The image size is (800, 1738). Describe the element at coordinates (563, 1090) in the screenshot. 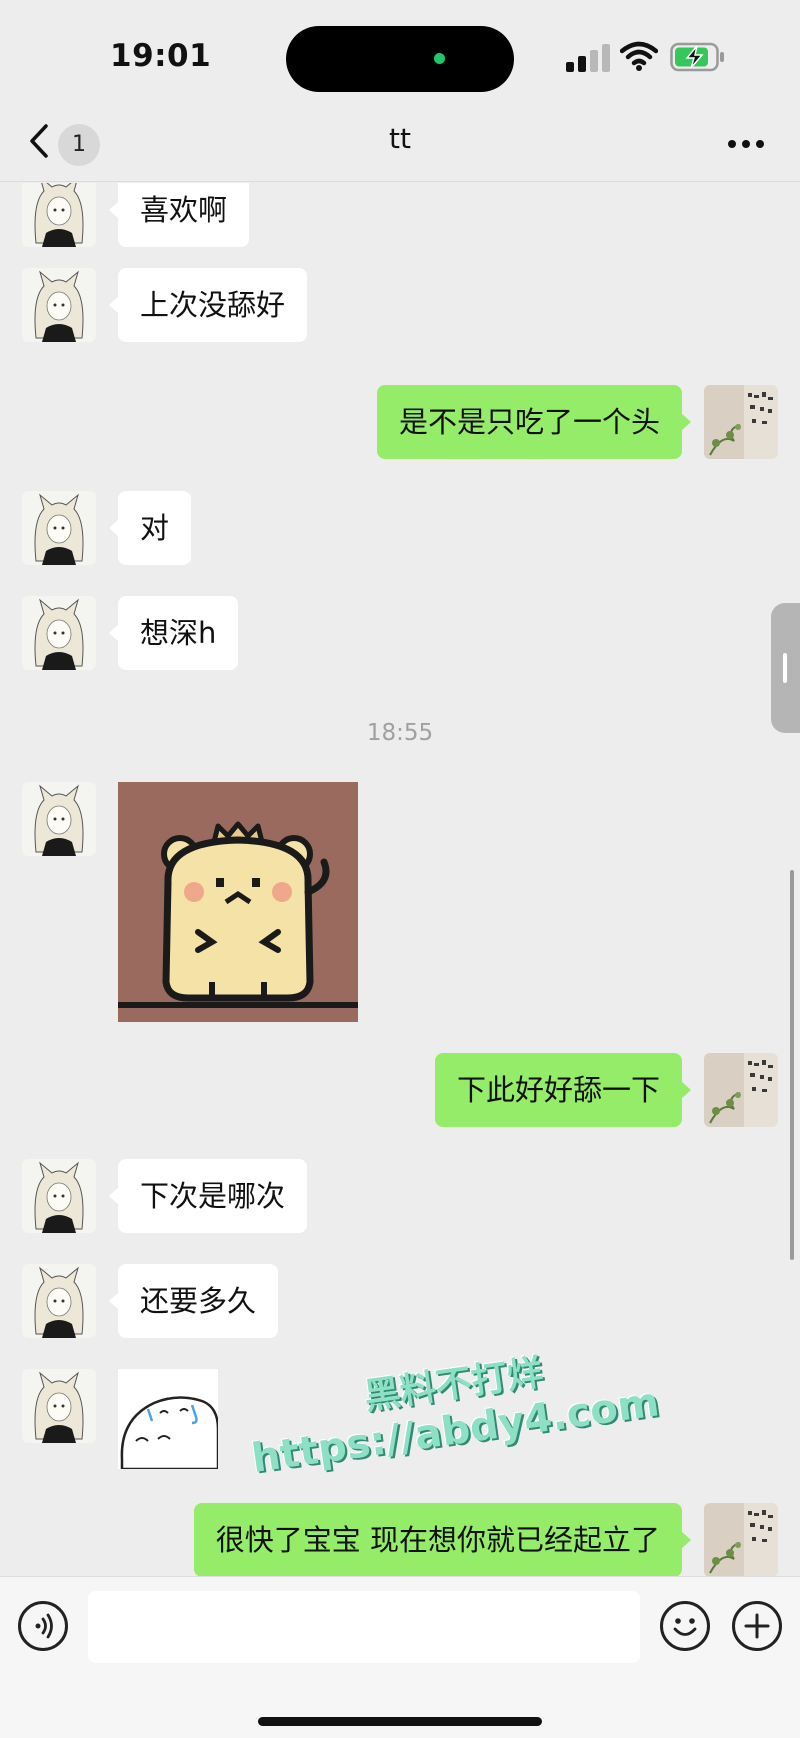

I see `outgoing-message-bubble: 下此好好舔一下` at that location.